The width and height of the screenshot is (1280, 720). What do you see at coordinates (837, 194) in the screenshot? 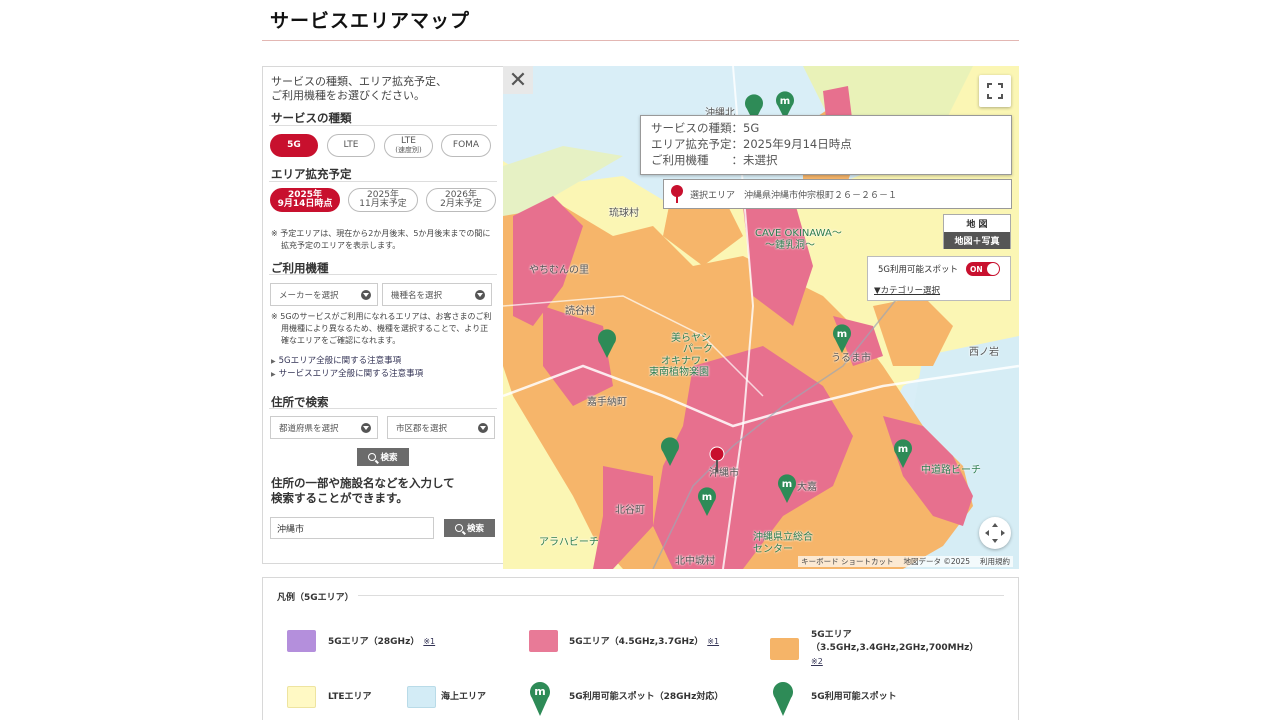
I see `selected-area-box: 選択エリア 沖縄県沖縄市仲宗根町２６－２６－１` at bounding box center [837, 194].